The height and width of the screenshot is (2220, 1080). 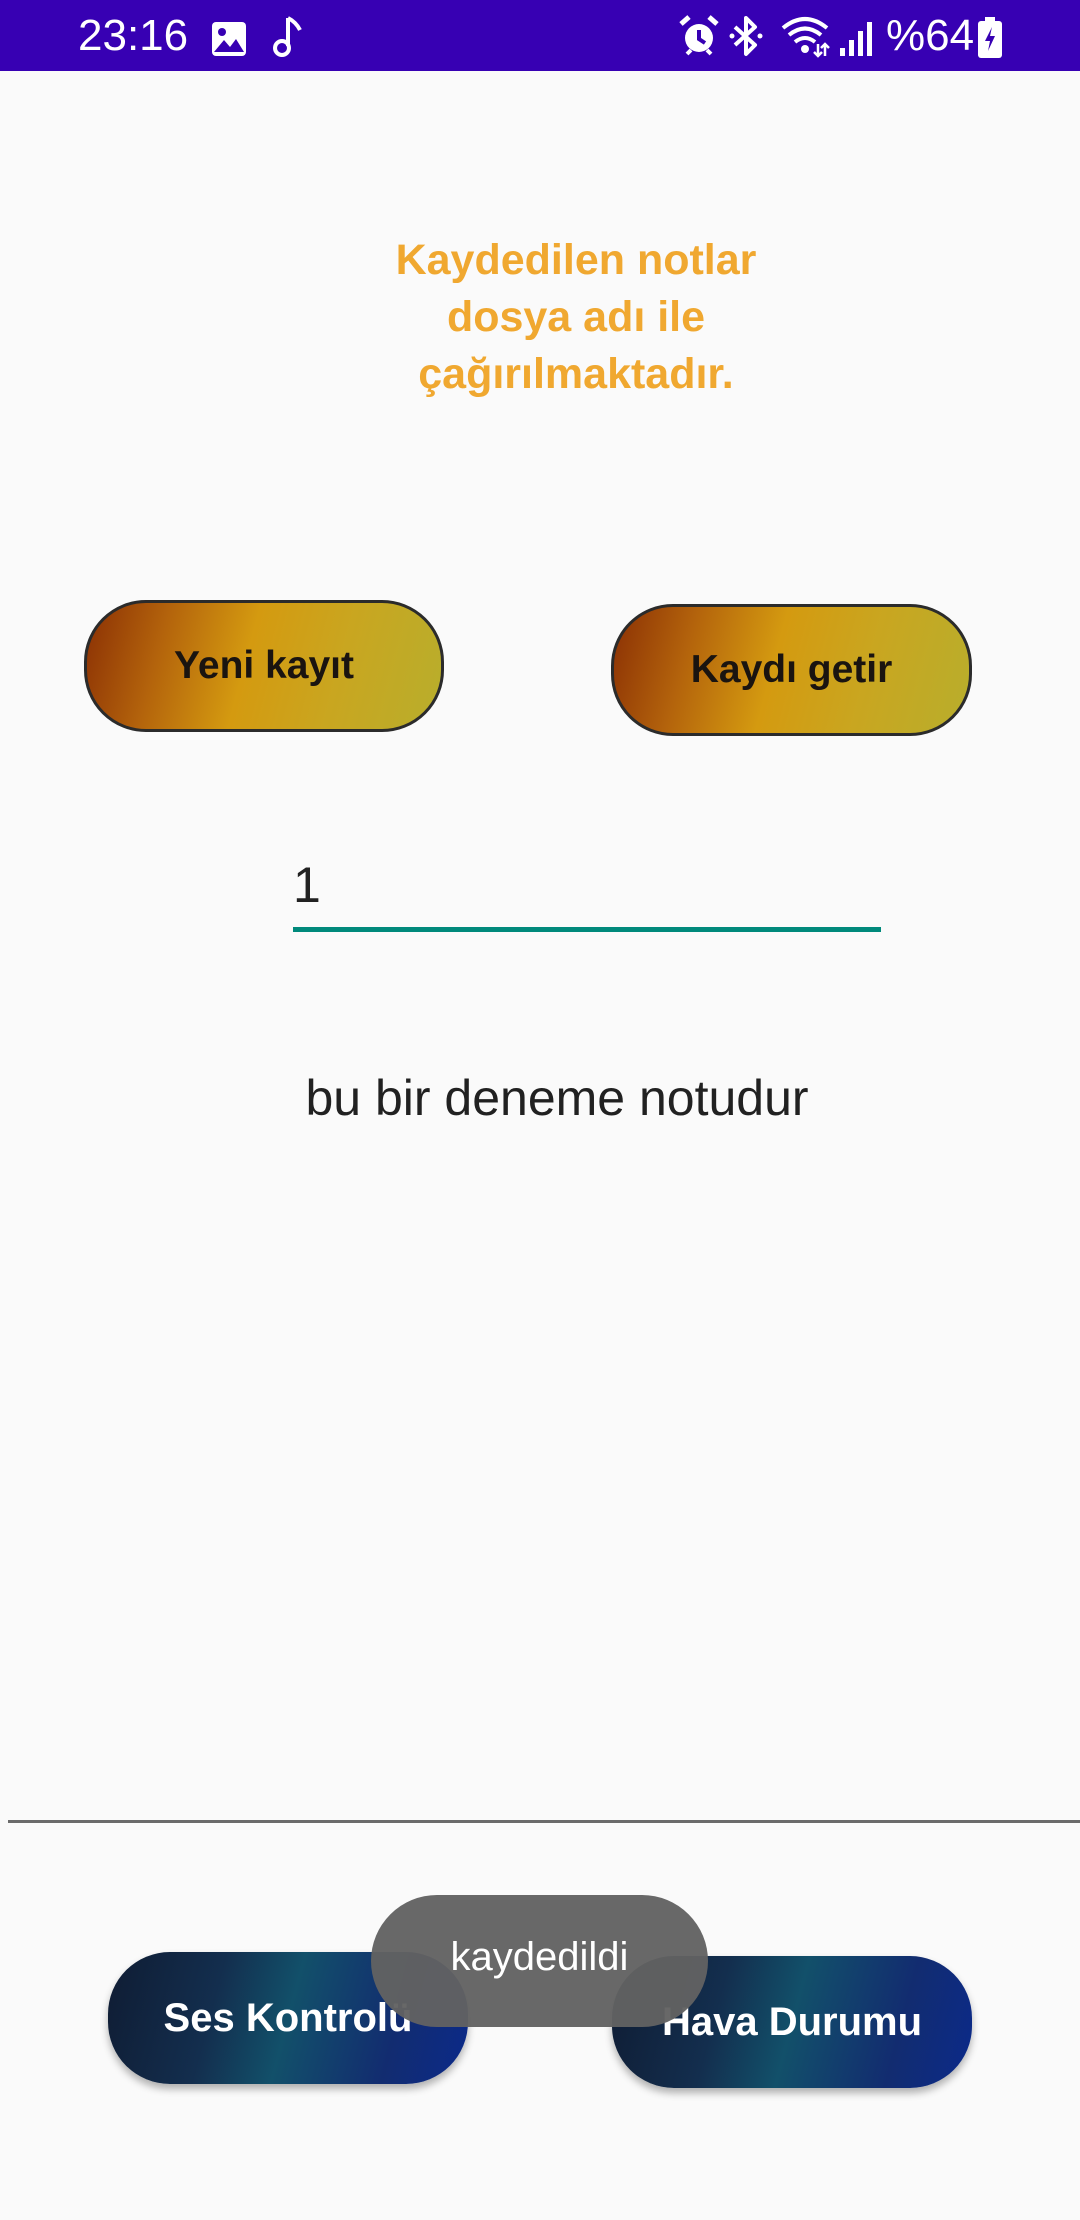 What do you see at coordinates (557, 1098) in the screenshot?
I see `note-content-text: bu bir deneme notudur` at bounding box center [557, 1098].